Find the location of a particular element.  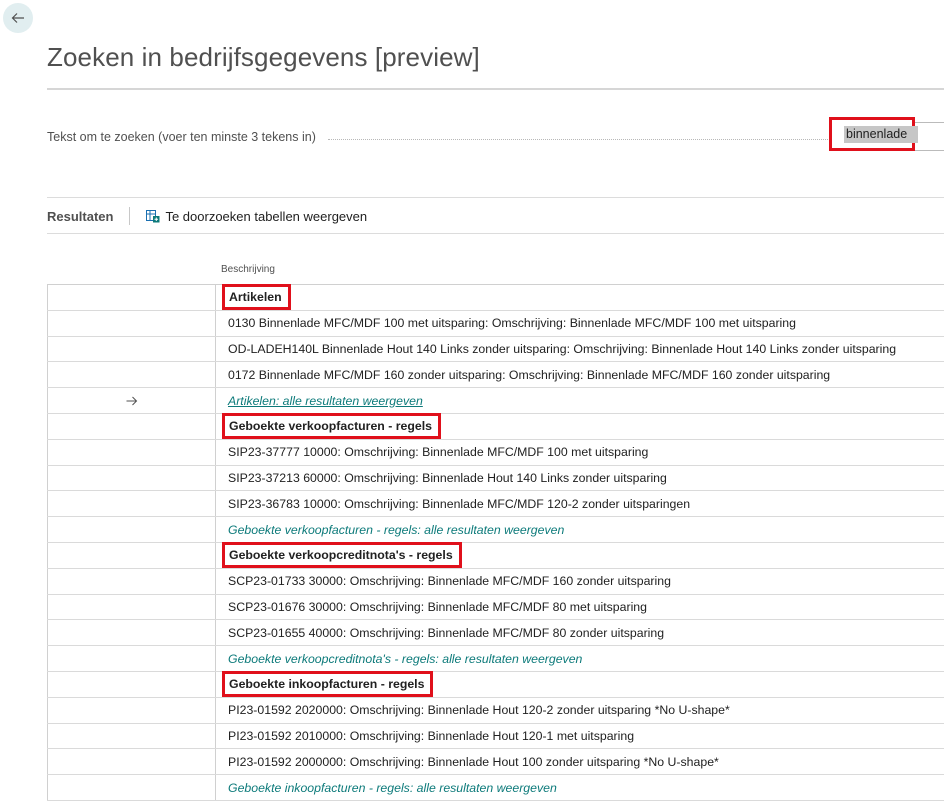

search-field-highlight is located at coordinates (873, 134).